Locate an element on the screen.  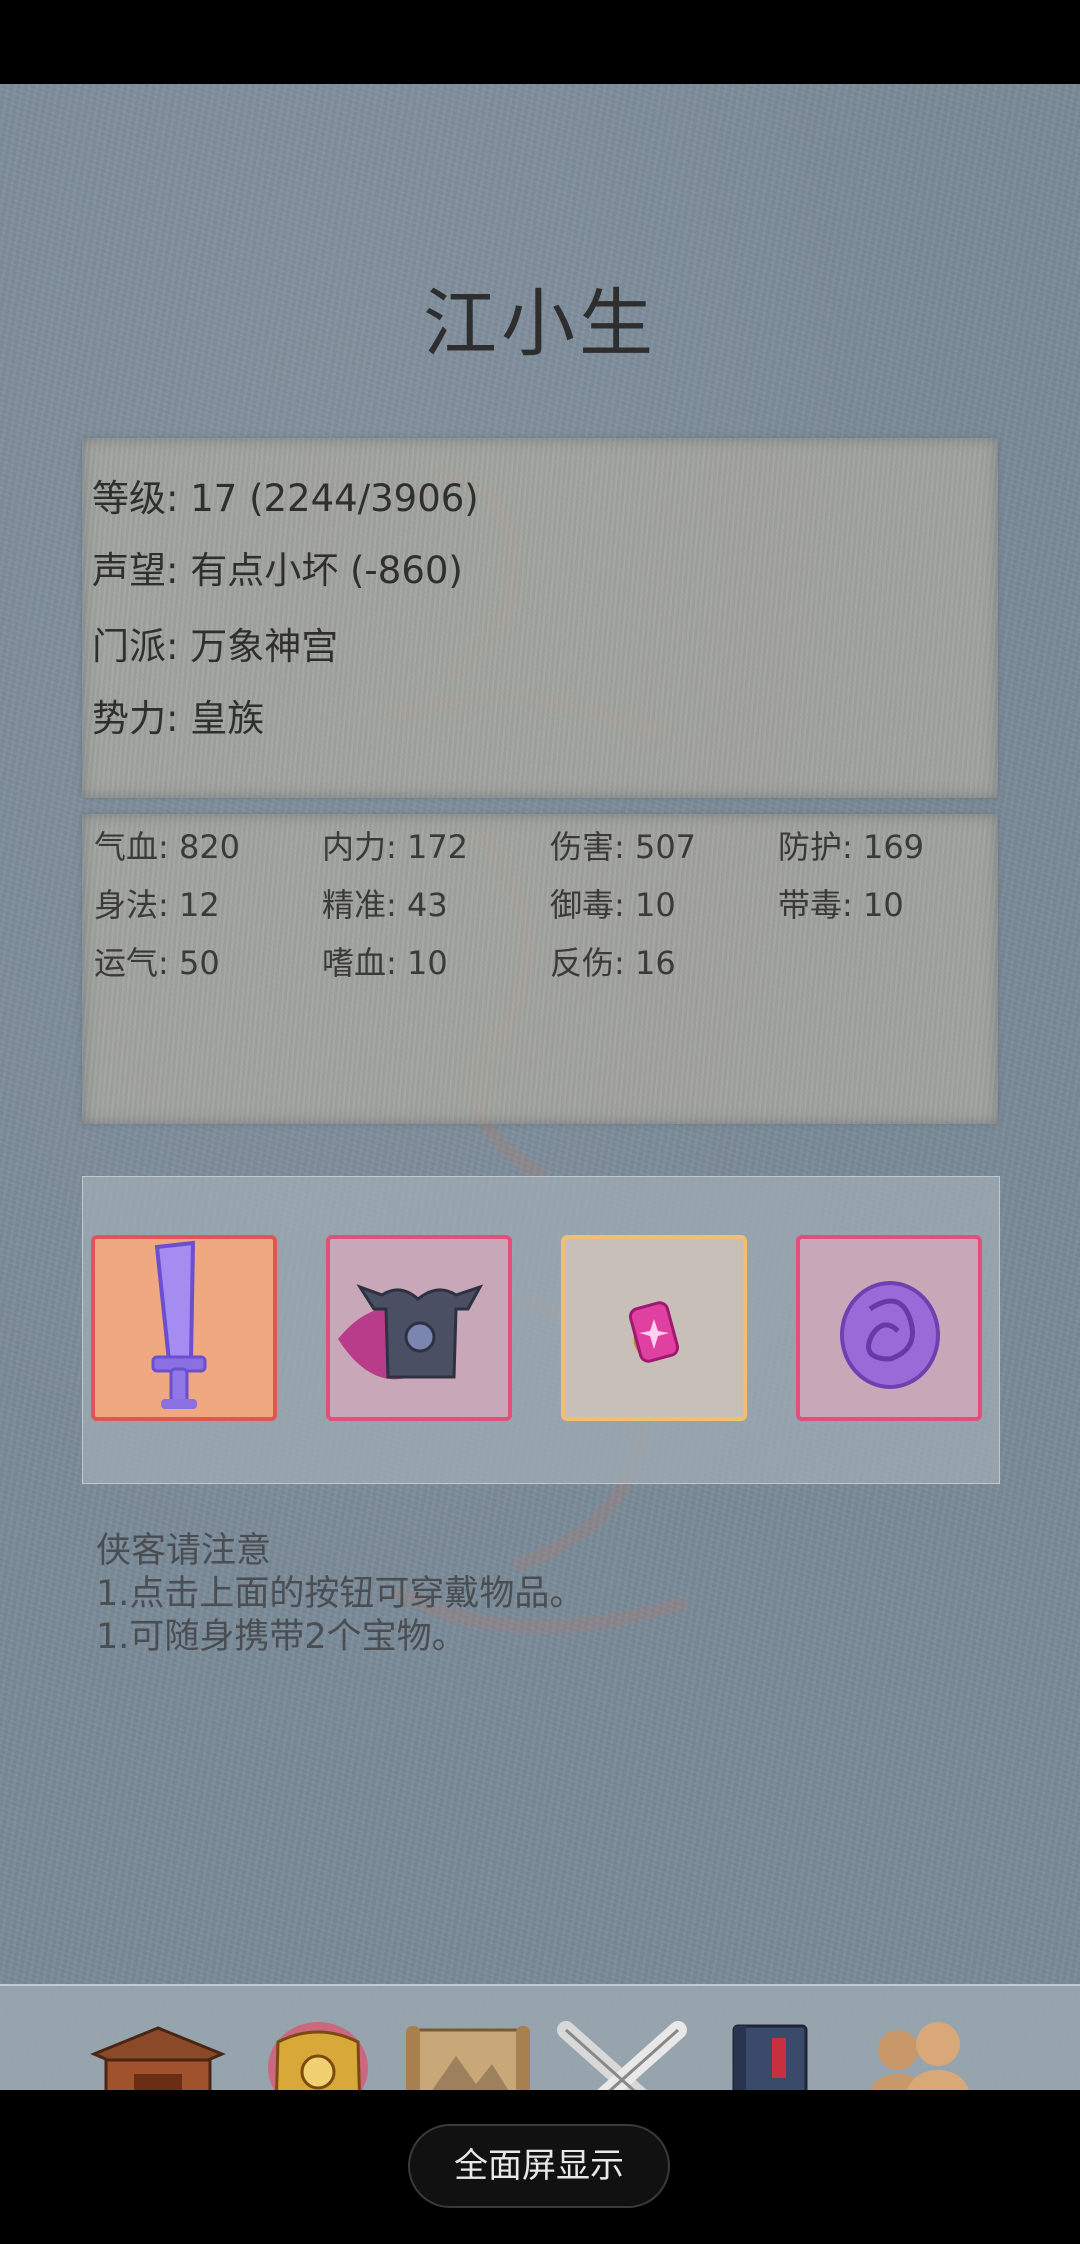
equip-slot-weapon is located at coordinates (184, 1328).